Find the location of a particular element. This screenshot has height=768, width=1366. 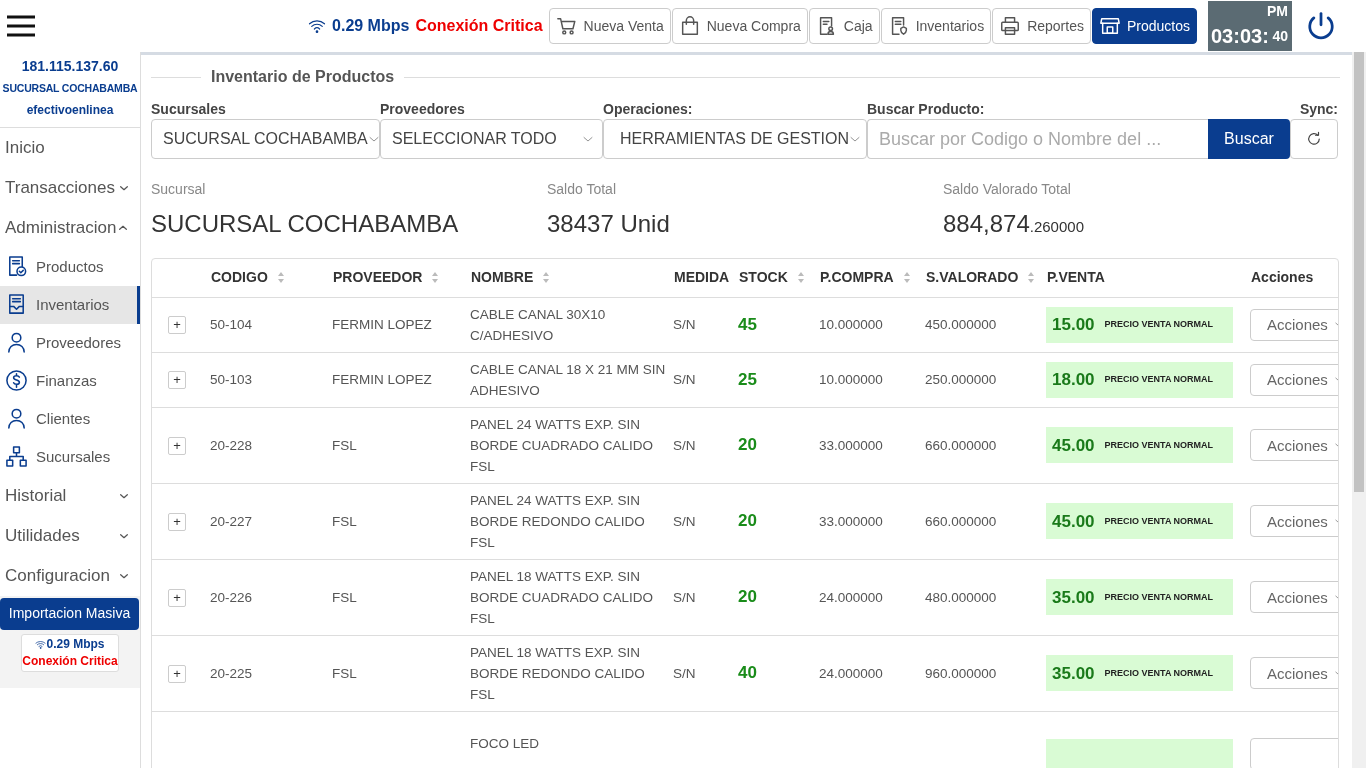

column-header: S.VALORADO is located at coordinates (972, 278).